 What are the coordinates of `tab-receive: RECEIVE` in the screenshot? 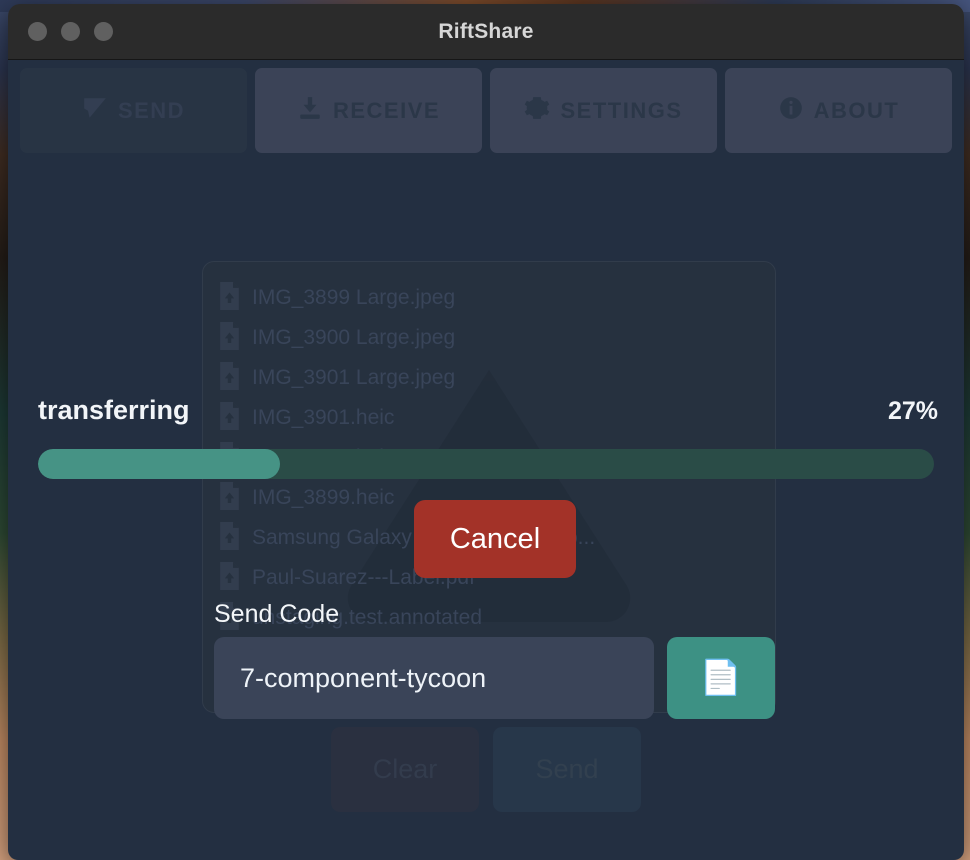 It's located at (368, 110).